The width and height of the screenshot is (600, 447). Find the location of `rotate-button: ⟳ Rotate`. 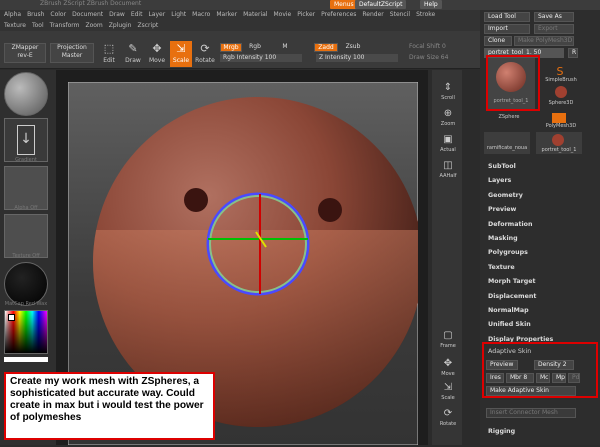

rotate-button: ⟳ Rotate is located at coordinates (205, 54).